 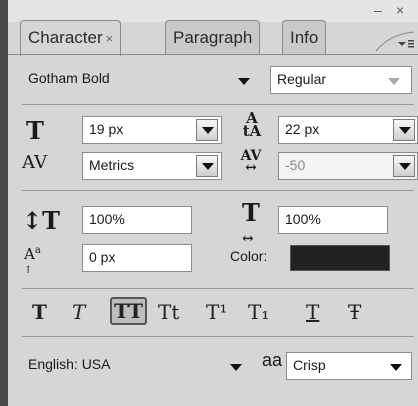 I want to click on tab-character-label: Character, so click(x=65, y=37).